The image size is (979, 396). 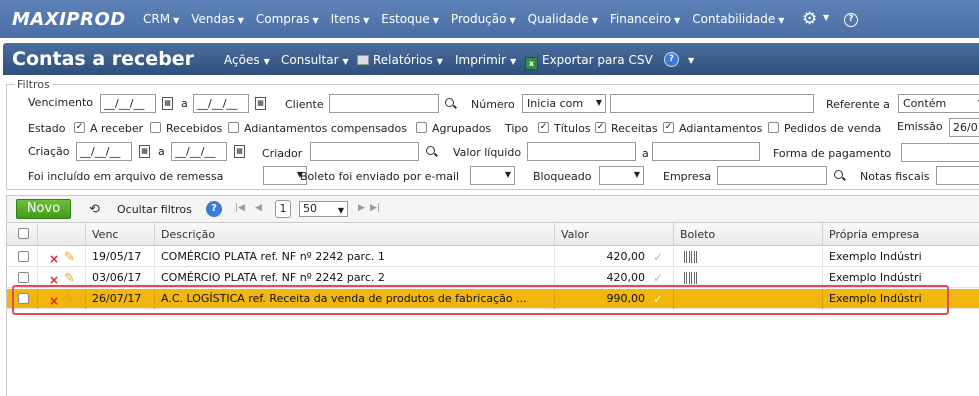 I want to click on prev-page-icon: ◀, so click(x=258, y=208).